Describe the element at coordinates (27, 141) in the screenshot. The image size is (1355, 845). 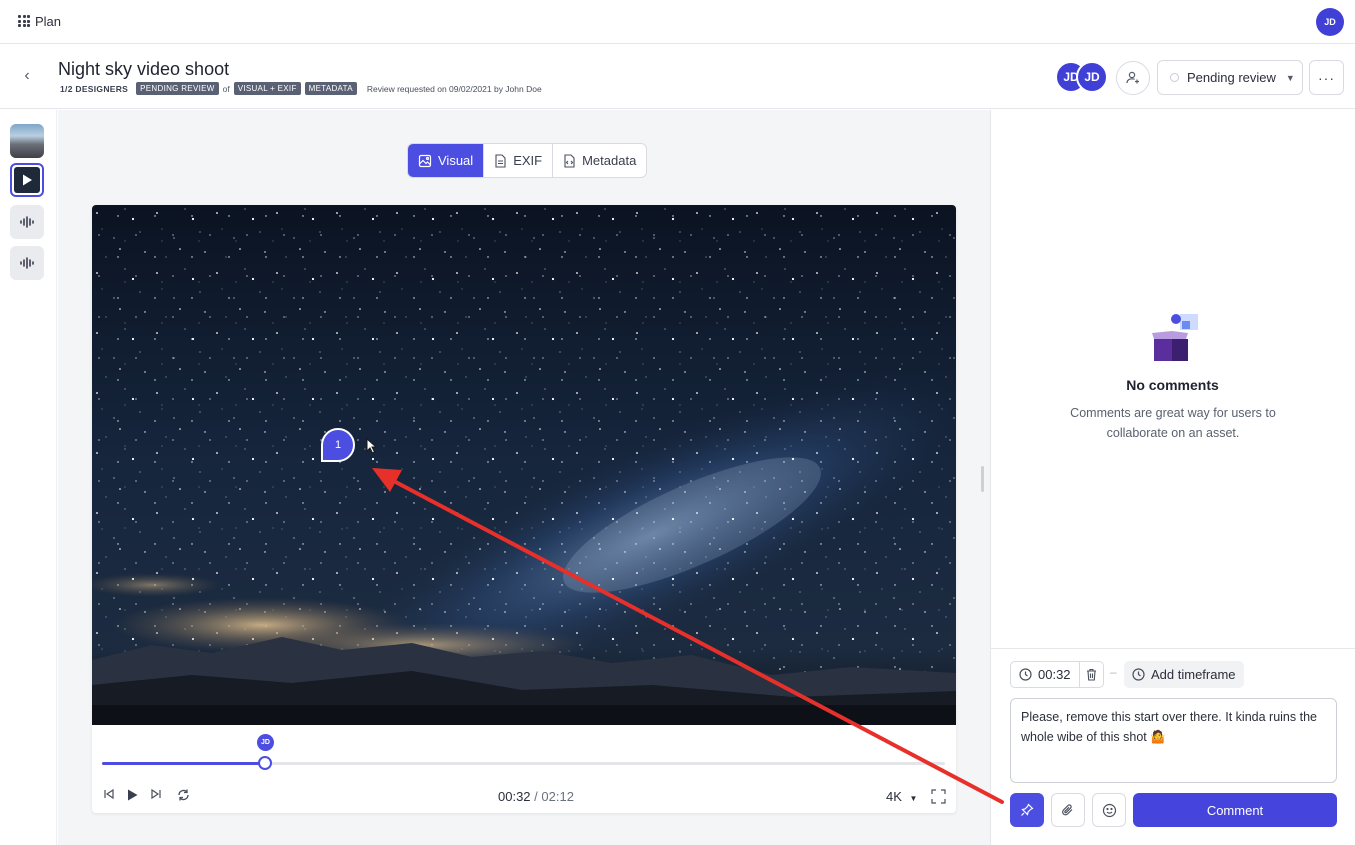
I see `thumbnail-city-image` at that location.